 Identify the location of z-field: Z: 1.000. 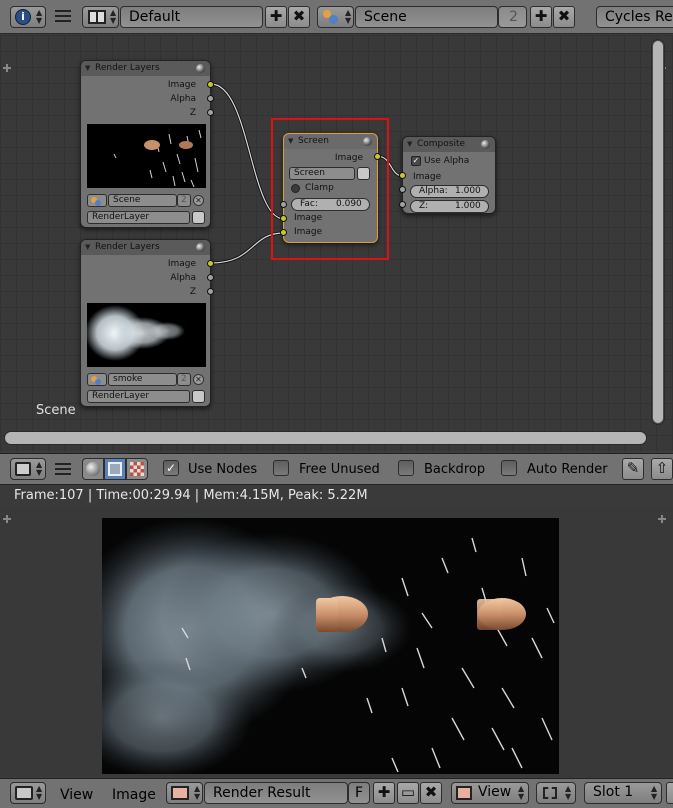
(449, 206).